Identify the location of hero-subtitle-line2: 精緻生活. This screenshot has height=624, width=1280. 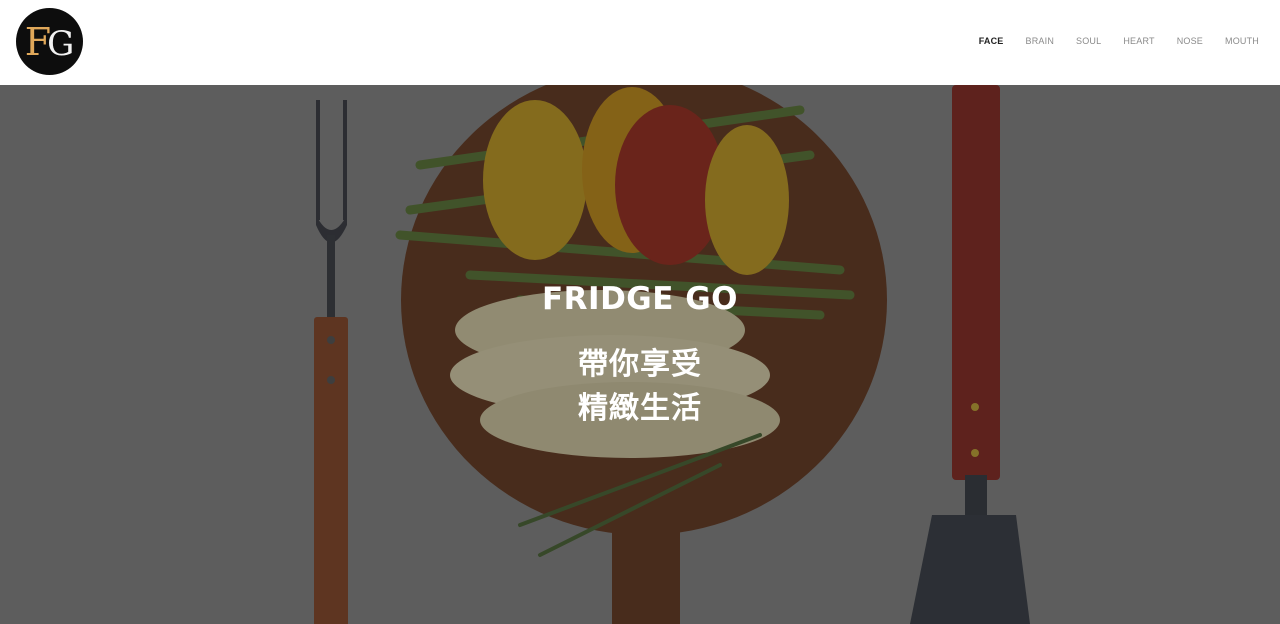
(640, 408).